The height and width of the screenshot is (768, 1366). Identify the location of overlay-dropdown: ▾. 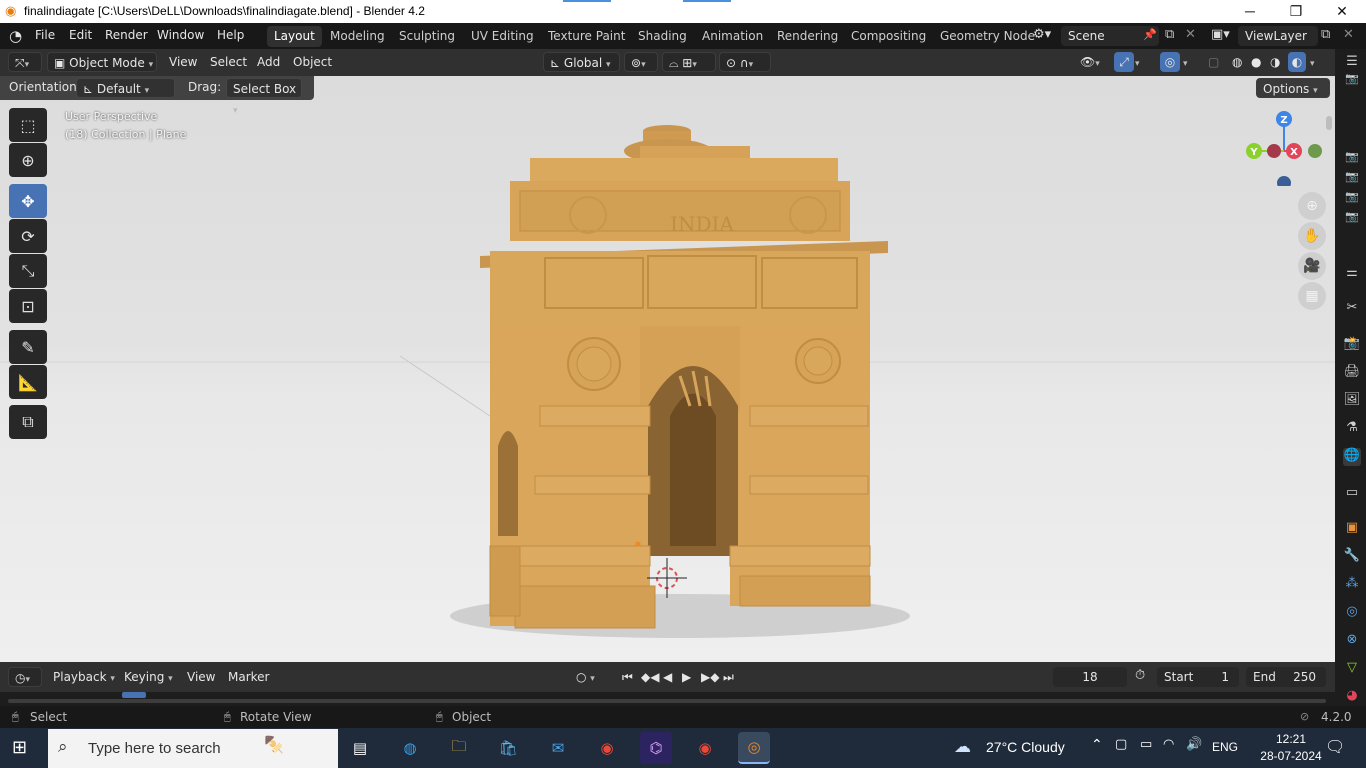
(1185, 62).